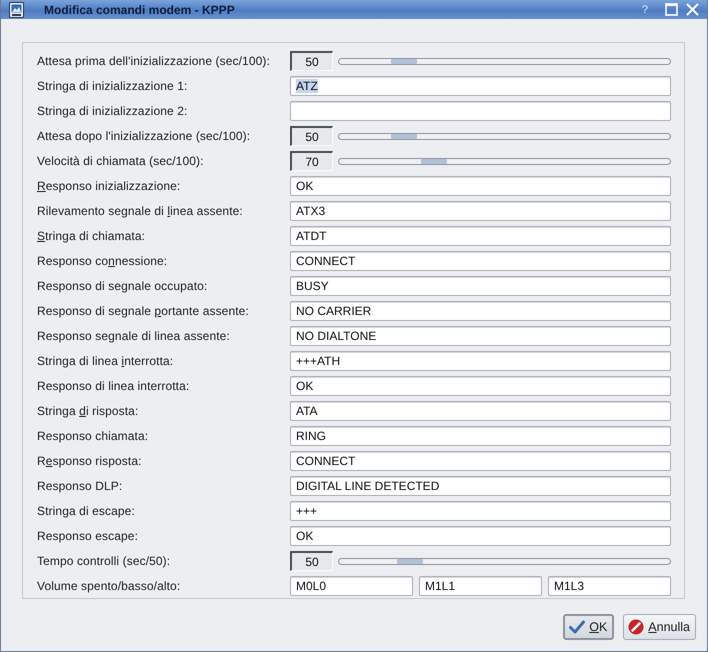 This screenshot has width=708, height=652. I want to click on field-label: Attesa prima dell'inizializzazione (sec/100):, so click(154, 61).